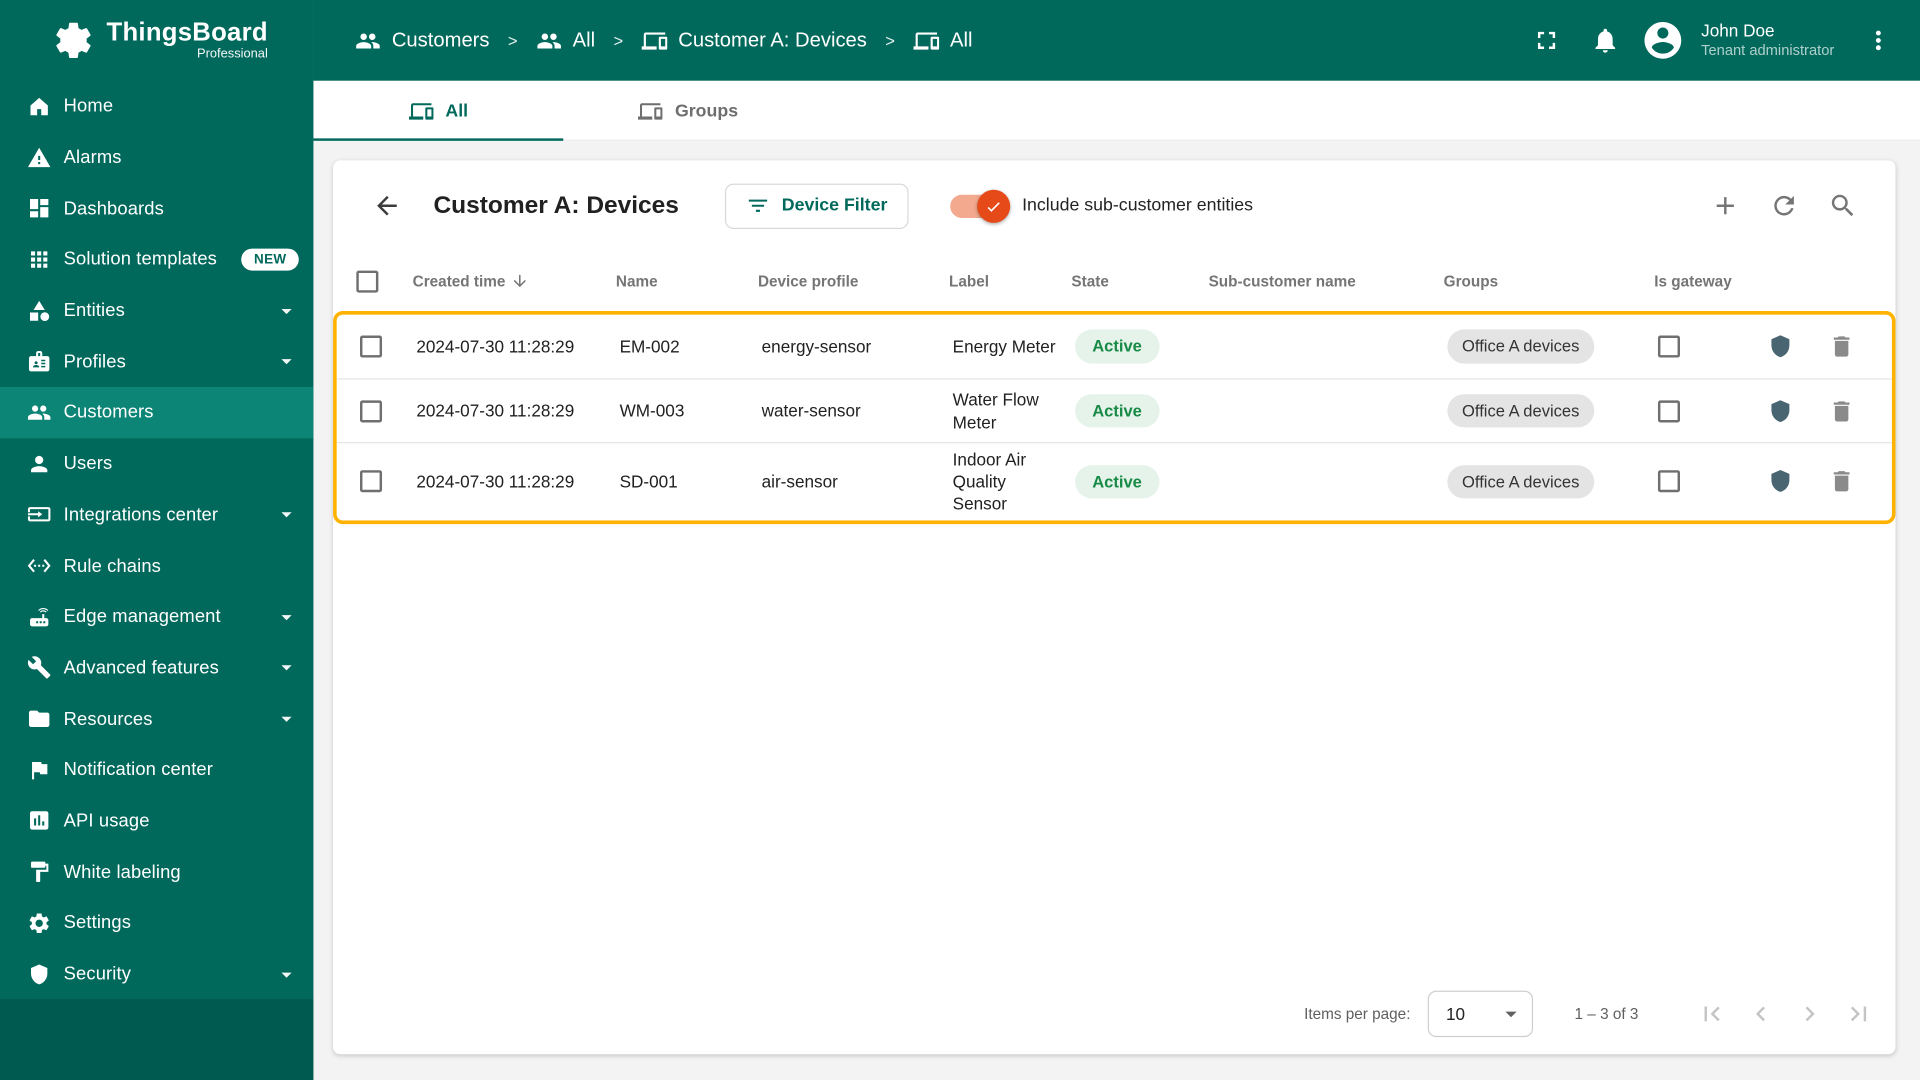  I want to click on sidebar-item-security: Security, so click(156, 974).